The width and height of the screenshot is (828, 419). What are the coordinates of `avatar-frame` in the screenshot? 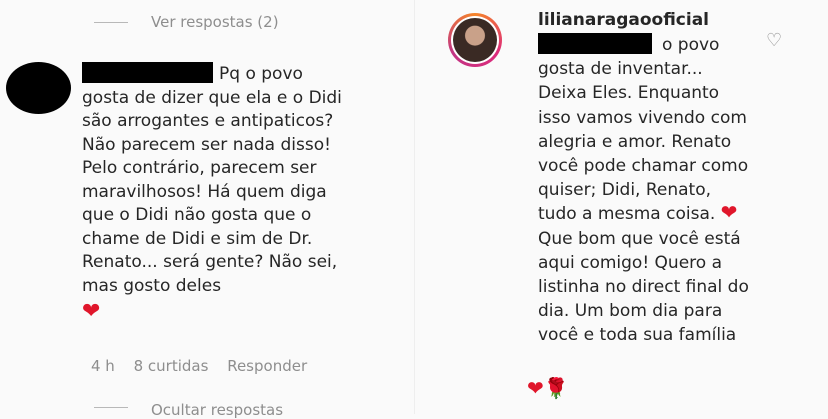 It's located at (475, 40).